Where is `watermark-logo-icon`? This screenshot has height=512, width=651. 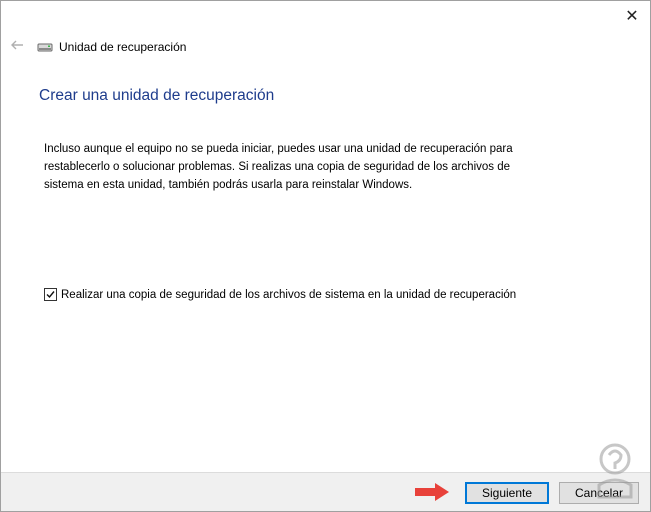 watermark-logo-icon is located at coordinates (615, 471).